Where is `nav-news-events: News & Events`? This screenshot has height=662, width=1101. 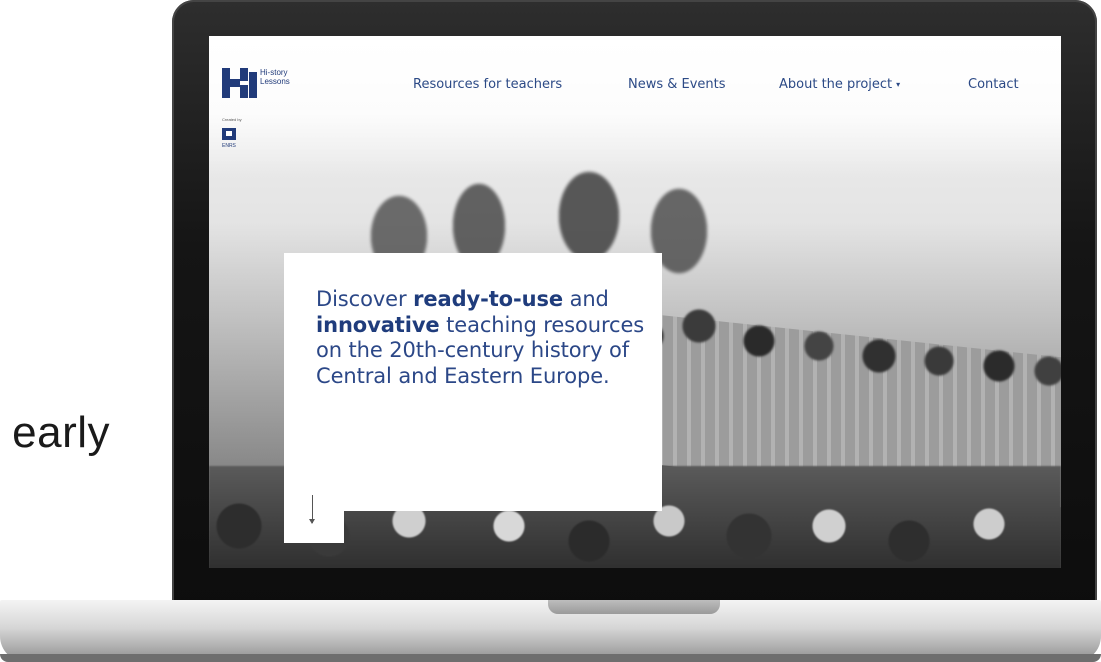
nav-news-events: News & Events is located at coordinates (677, 84).